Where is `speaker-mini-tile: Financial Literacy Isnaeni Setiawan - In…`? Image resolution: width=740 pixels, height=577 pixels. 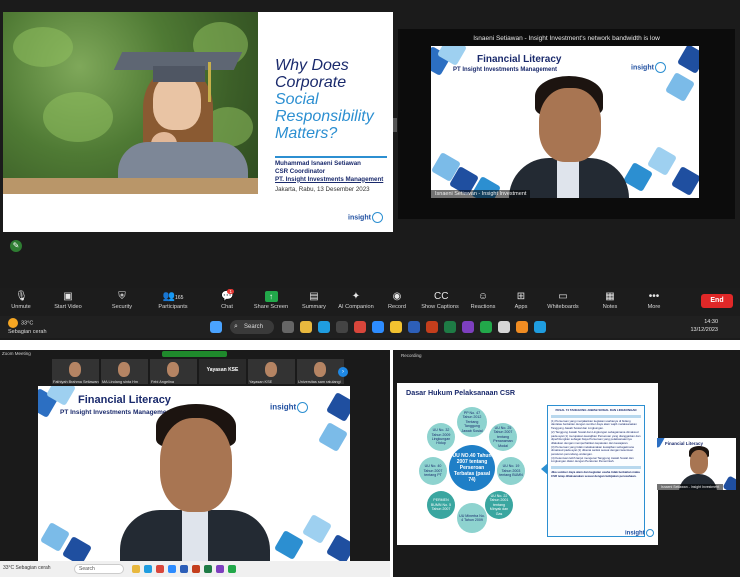 speaker-mini-tile: Financial Literacy Isnaeni Setiawan - In… is located at coordinates (696, 464).